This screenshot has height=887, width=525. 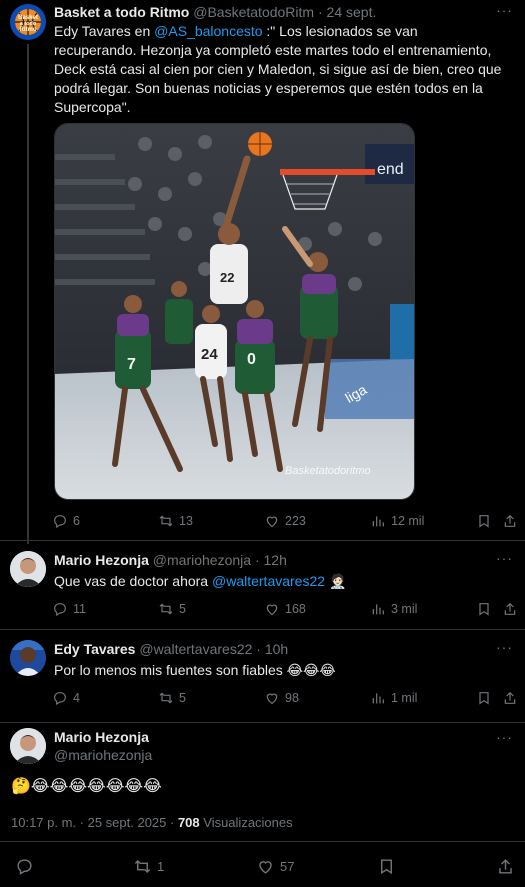 What do you see at coordinates (246, 822) in the screenshot?
I see `views-label: Visualizaciones` at bounding box center [246, 822].